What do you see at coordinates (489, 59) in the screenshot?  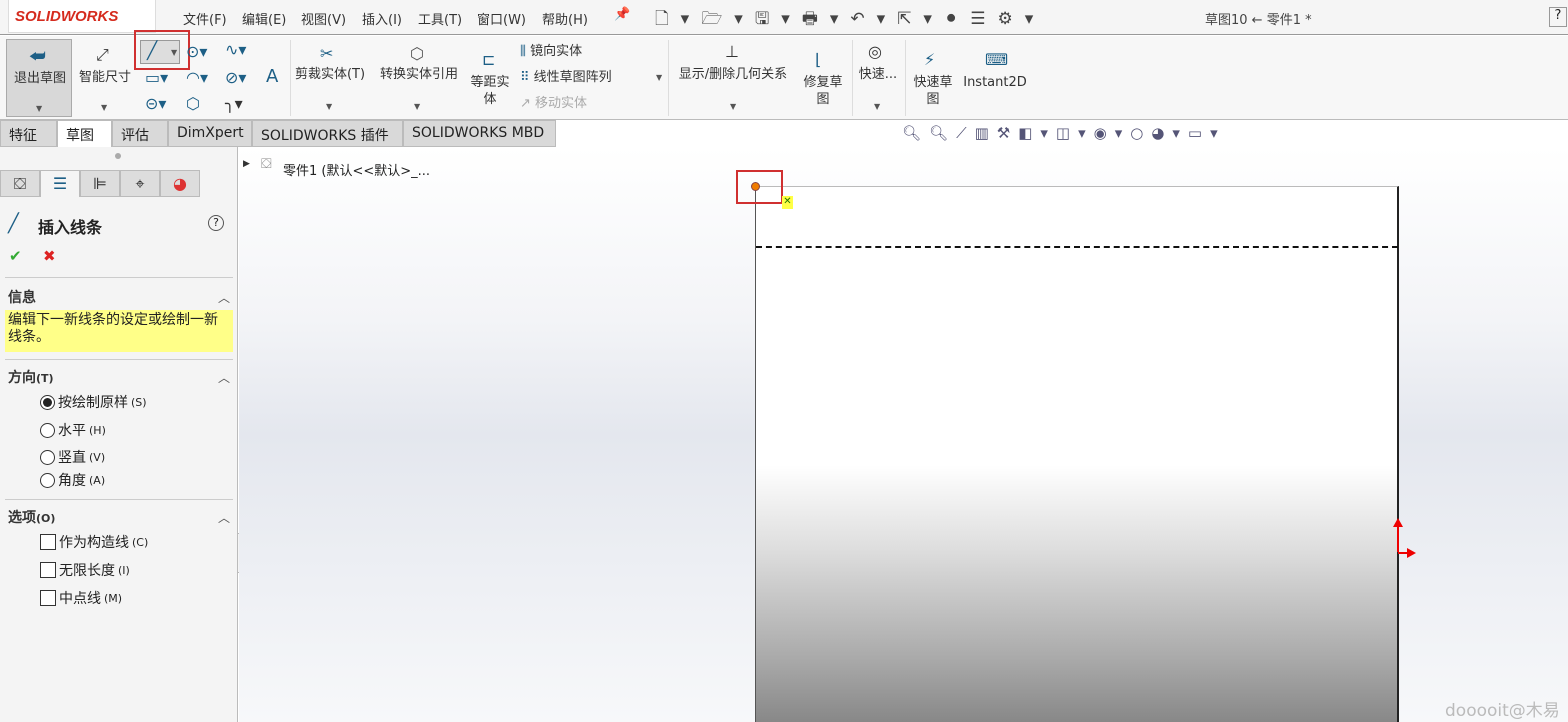 I see `offset-icon: ⊏` at bounding box center [489, 59].